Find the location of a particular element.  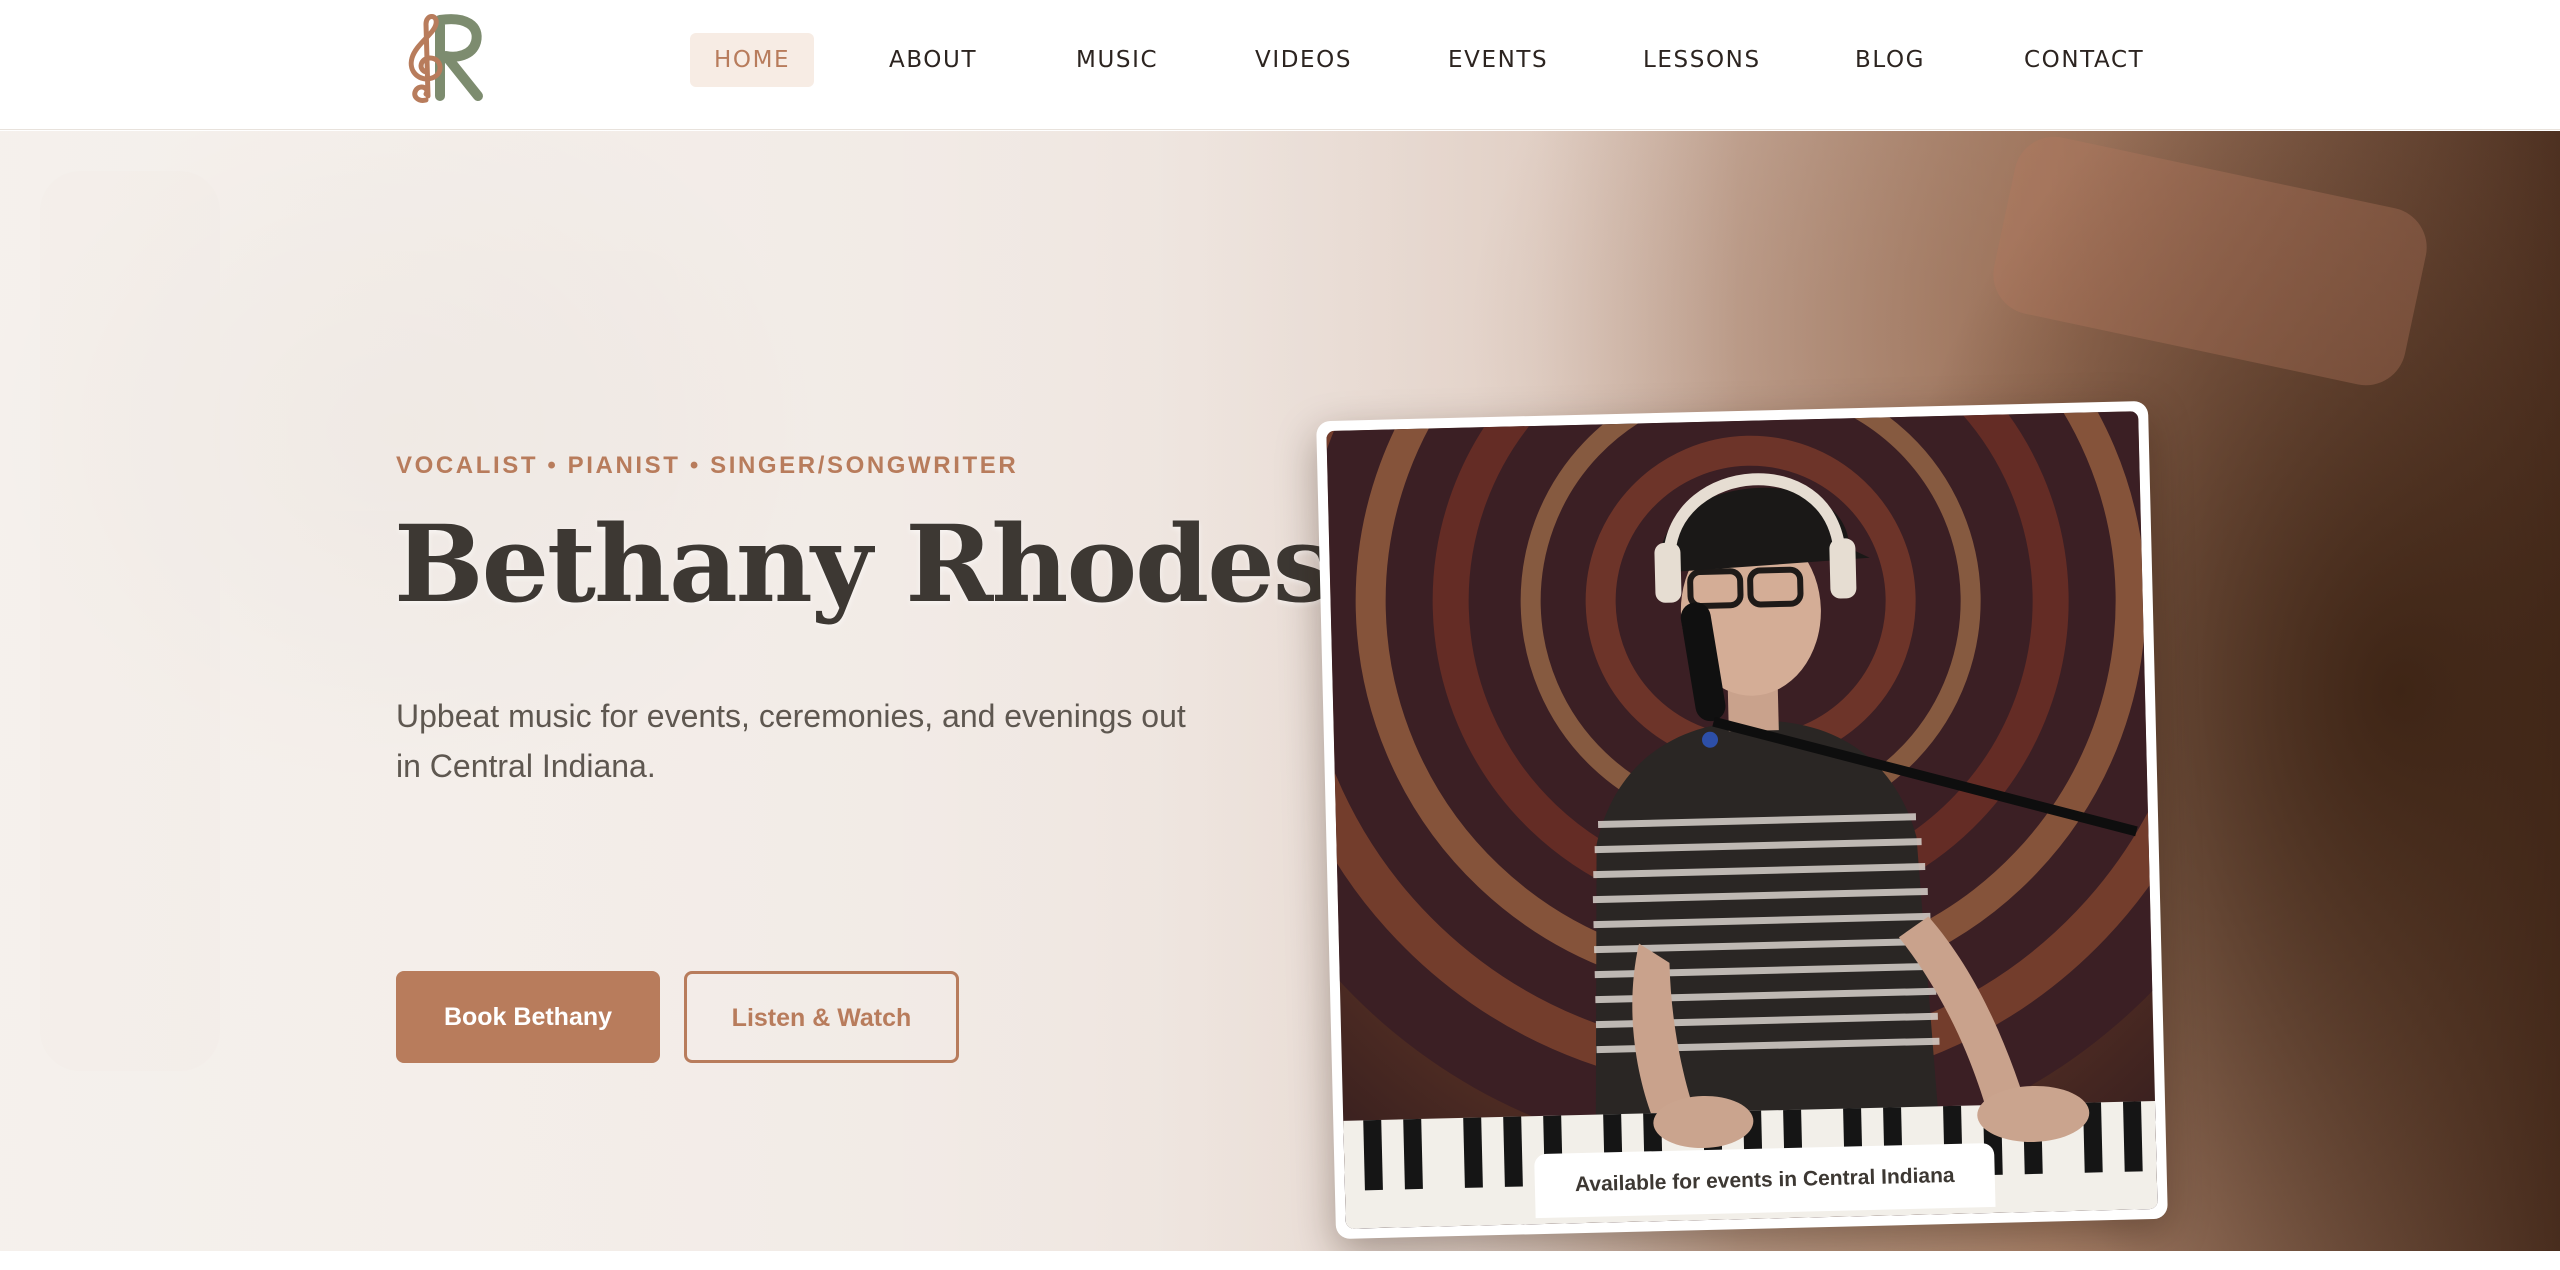

hero-title: Bethany Rhodes is located at coordinates (863, 563).